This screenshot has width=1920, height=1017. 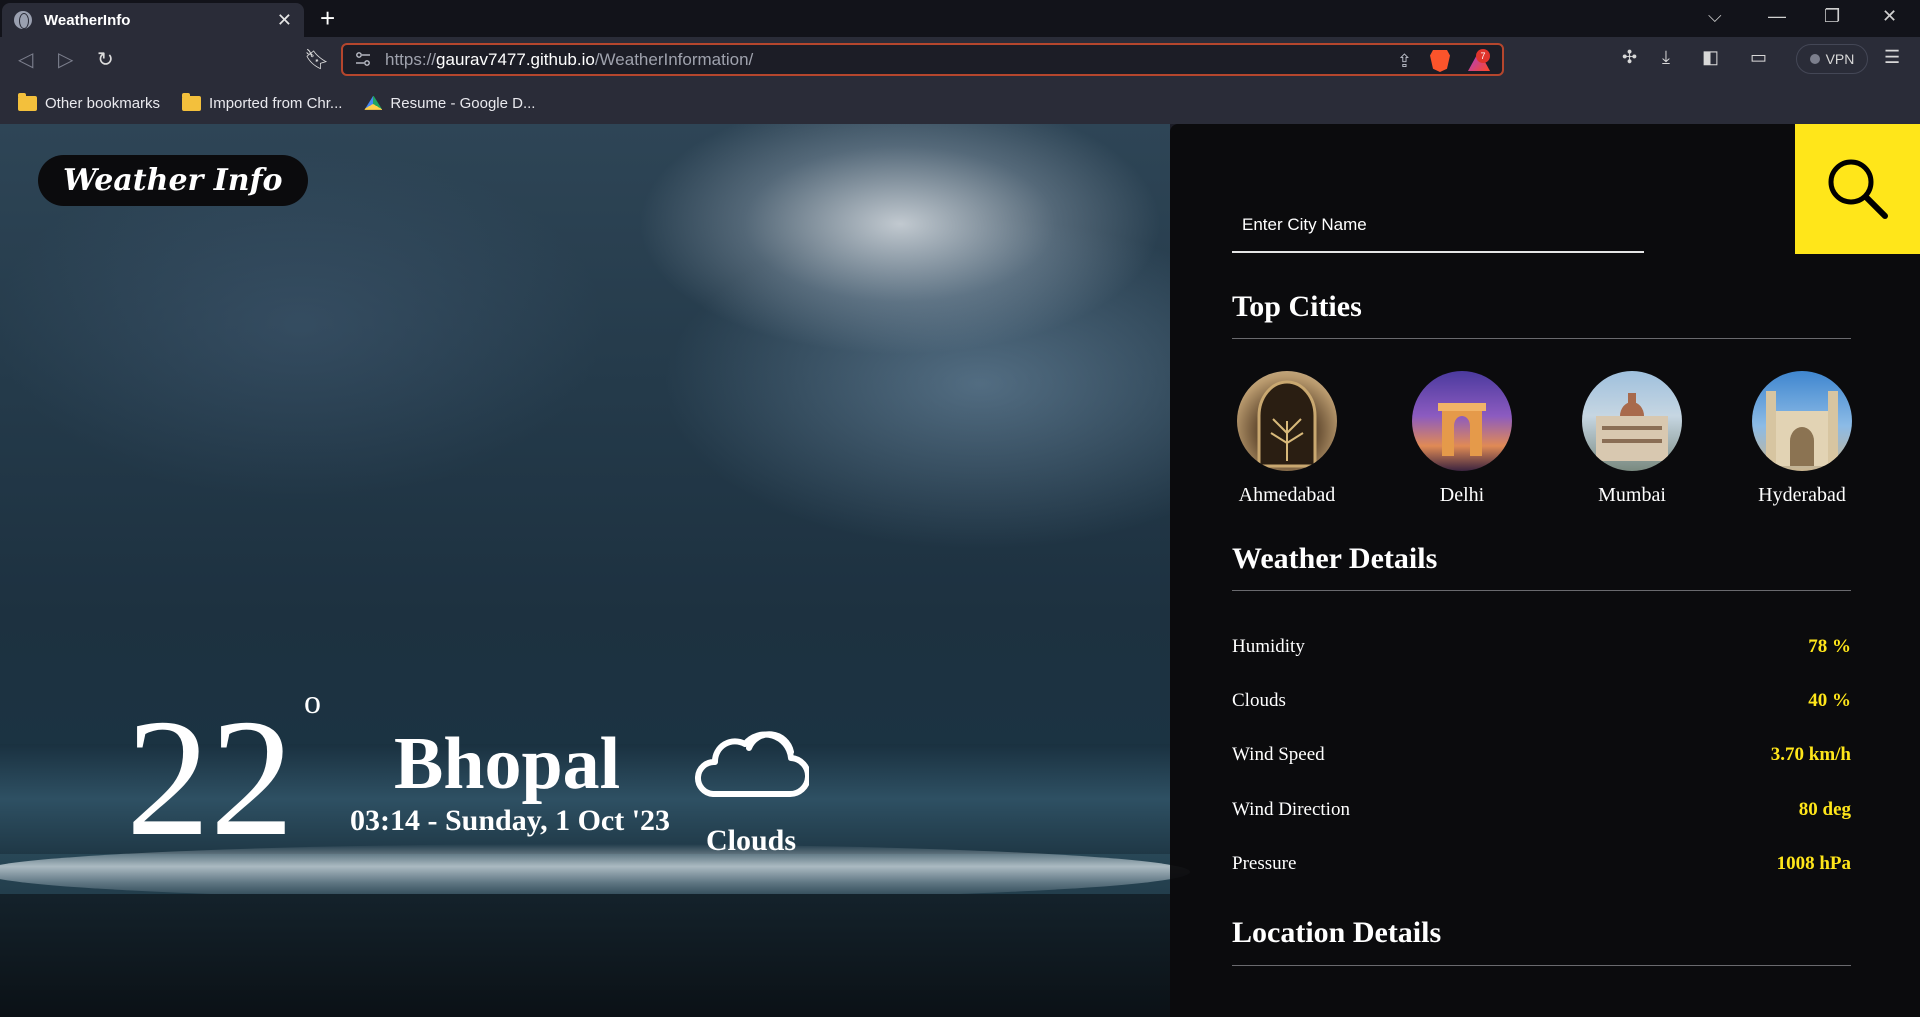 What do you see at coordinates (327, 18) in the screenshot?
I see `new-tab-button: +` at bounding box center [327, 18].